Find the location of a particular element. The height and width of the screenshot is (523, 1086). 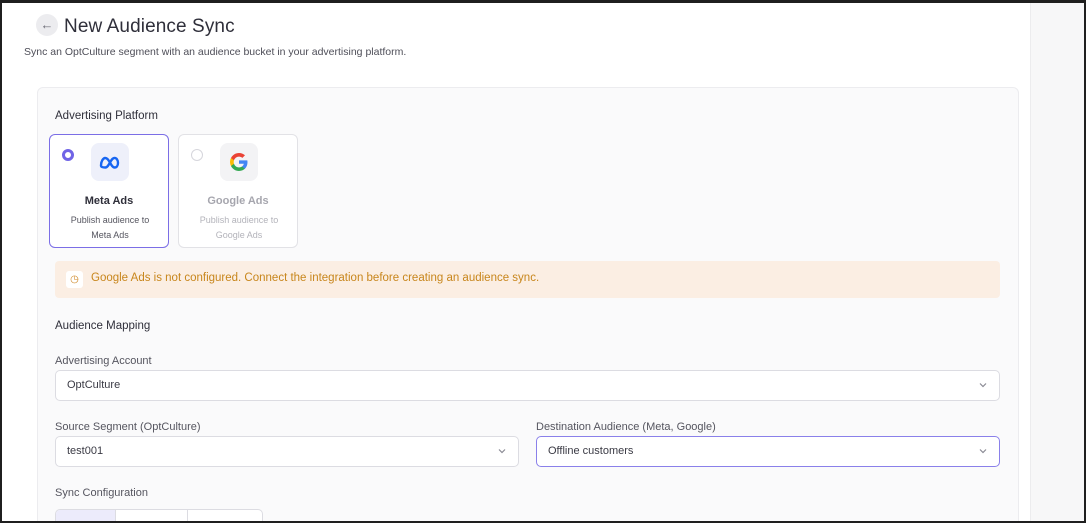

google-ads-radio is located at coordinates (197, 155).